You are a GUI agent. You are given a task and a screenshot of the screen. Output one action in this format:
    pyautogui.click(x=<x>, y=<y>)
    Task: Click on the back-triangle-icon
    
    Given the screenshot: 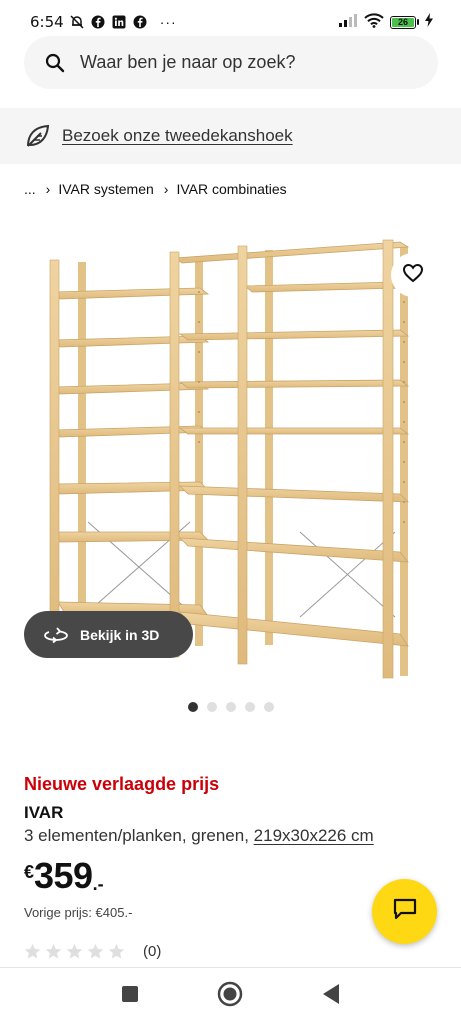 What is the action you would take?
    pyautogui.click(x=331, y=996)
    